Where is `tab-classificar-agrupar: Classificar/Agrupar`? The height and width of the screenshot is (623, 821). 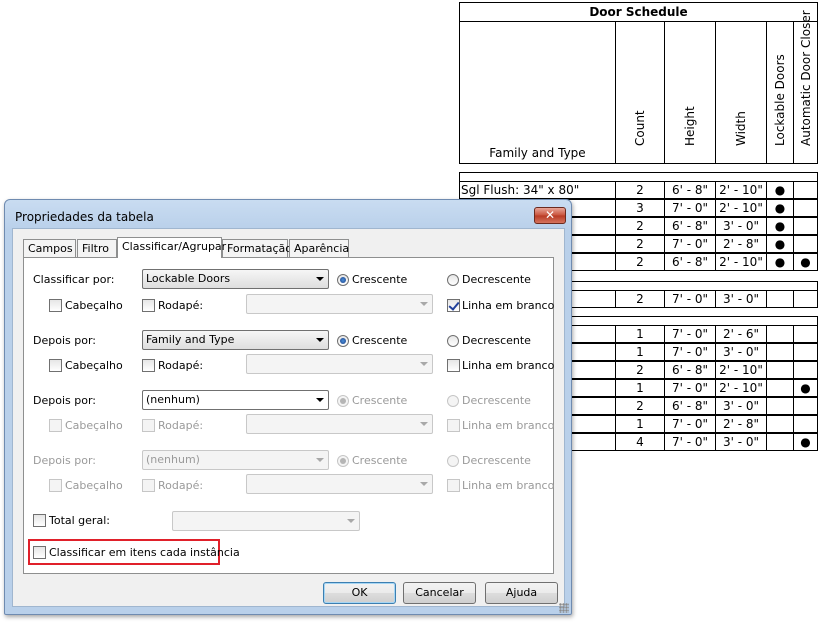 tab-classificar-agrupar: Classificar/Agrupar is located at coordinates (171, 247).